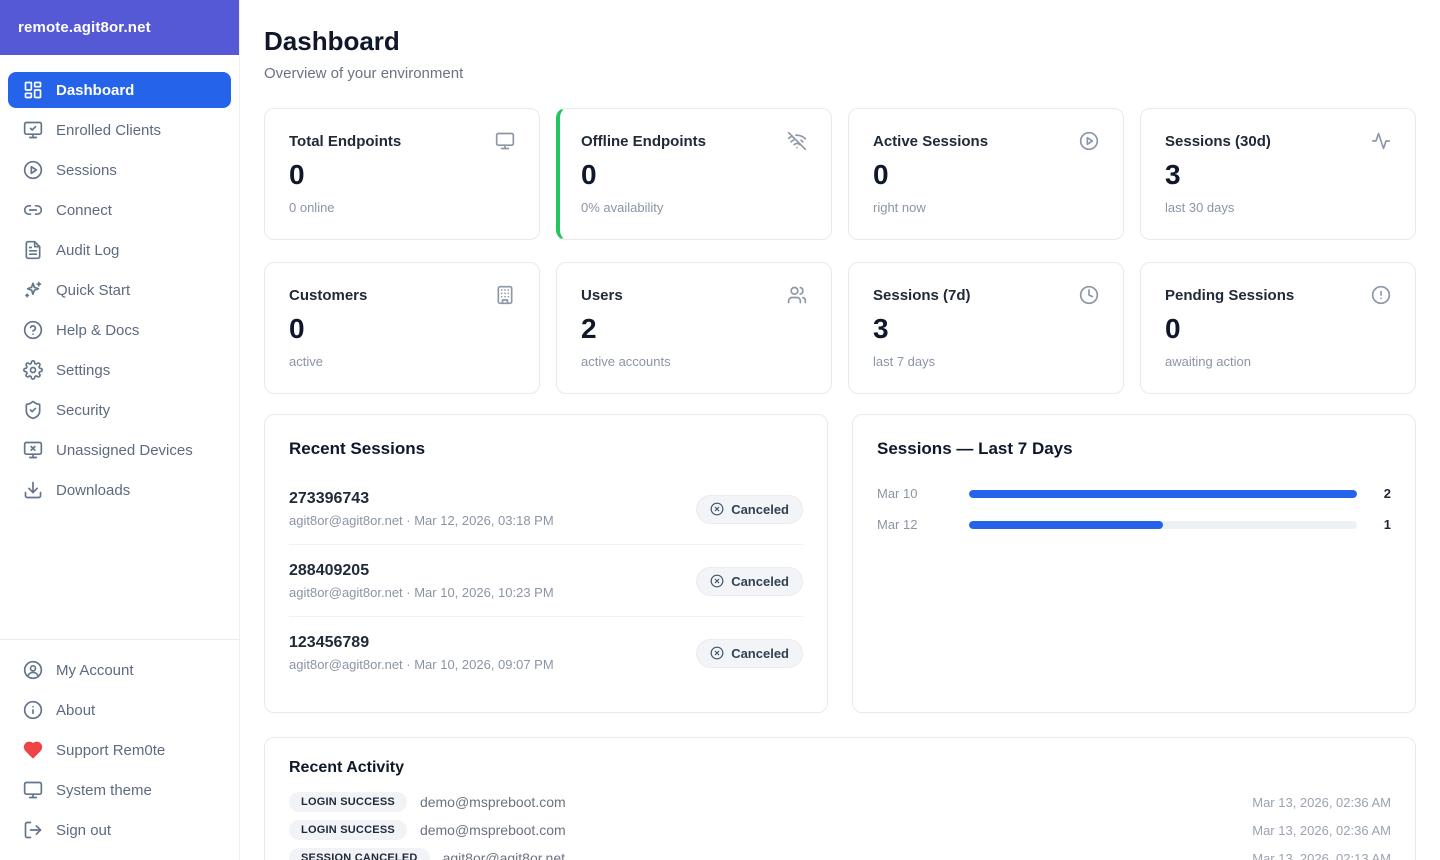 This screenshot has width=1440, height=860. Describe the element at coordinates (1134, 563) in the screenshot. I see `sessions-chart-panel: Sessions — Last 7 Days Mar 10 2 Mar 12 1` at that location.